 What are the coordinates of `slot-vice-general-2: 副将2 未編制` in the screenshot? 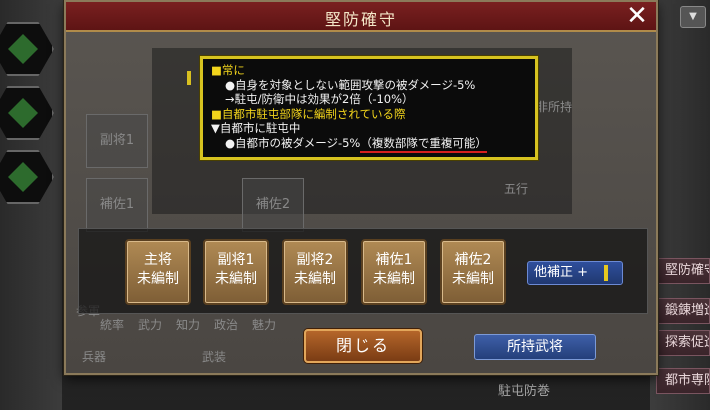 It's located at (315, 272).